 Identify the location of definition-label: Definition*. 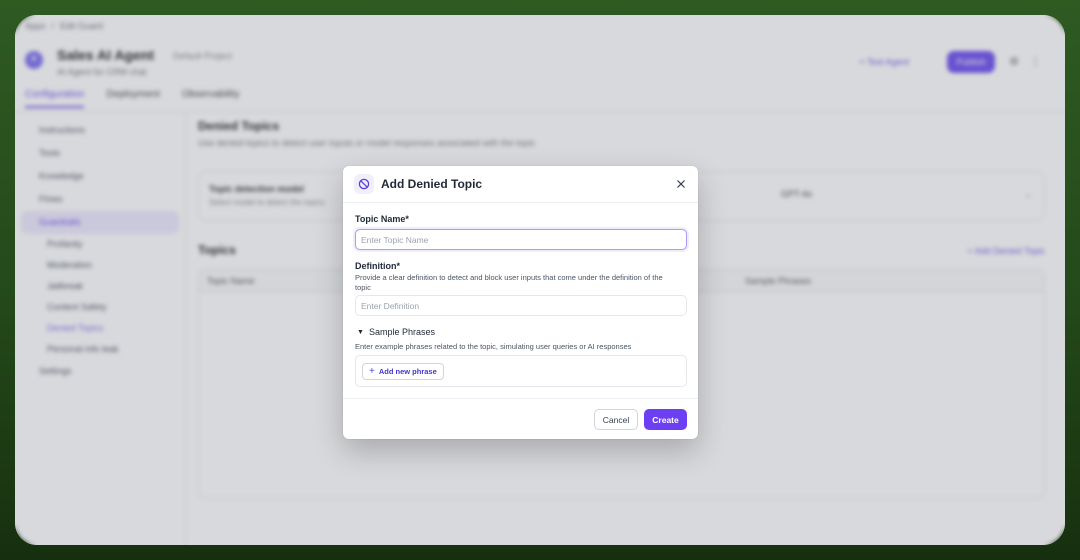
(377, 266).